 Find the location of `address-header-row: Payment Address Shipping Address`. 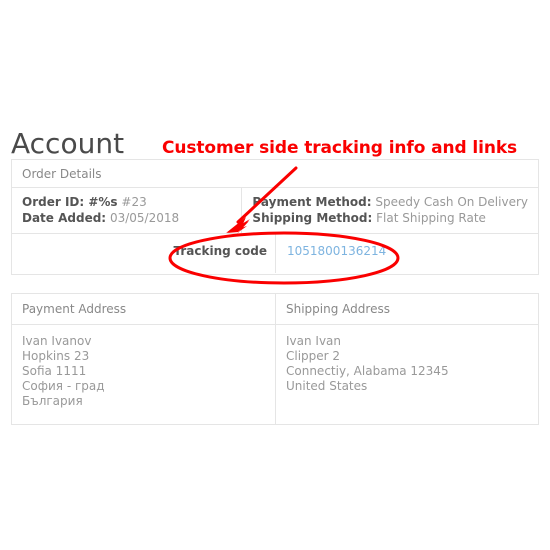

address-header-row: Payment Address Shipping Address is located at coordinates (275, 309).